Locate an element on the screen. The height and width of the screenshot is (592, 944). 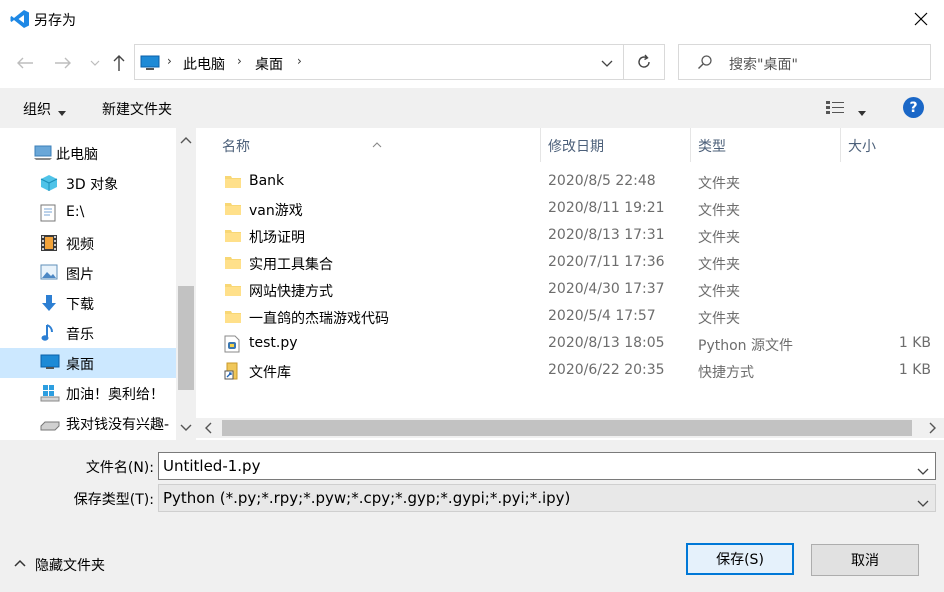
title-bar: 另存为 is located at coordinates (472, 19).